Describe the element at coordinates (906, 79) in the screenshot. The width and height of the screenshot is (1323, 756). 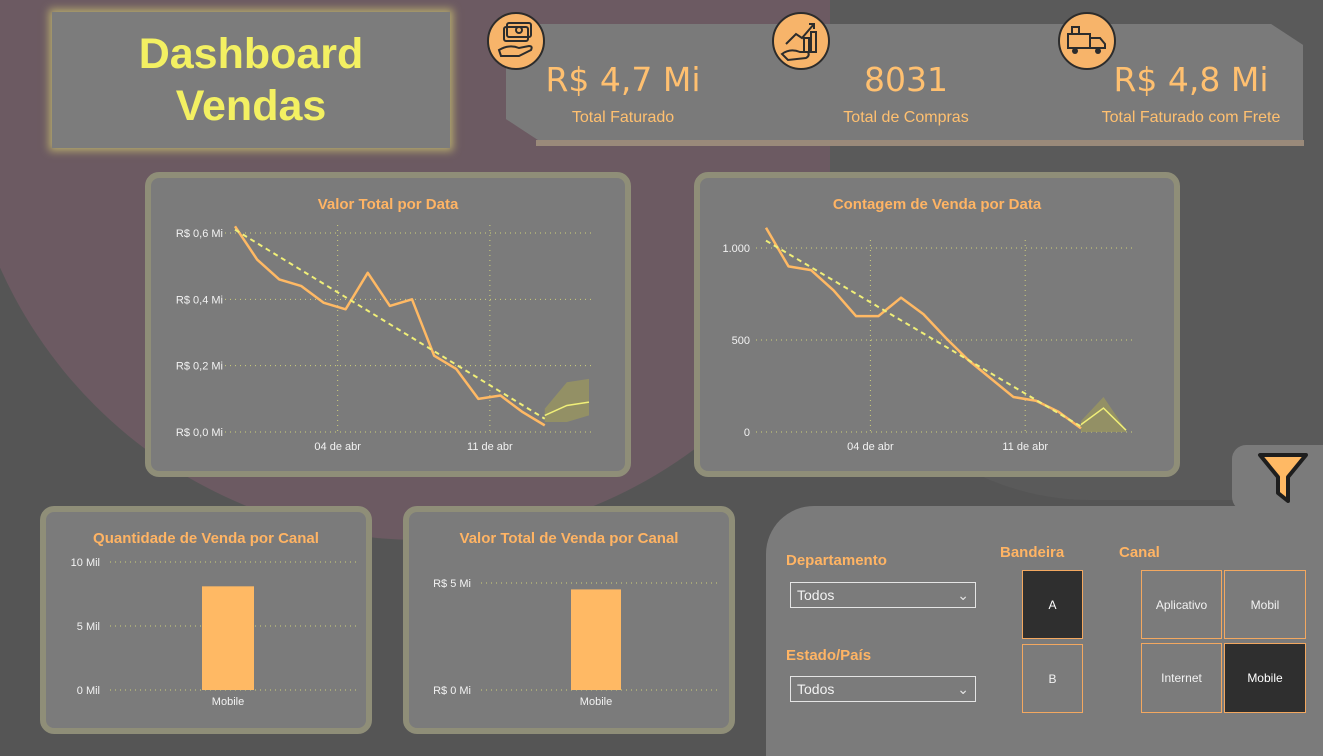
I see `kpi-value: 8031` at that location.